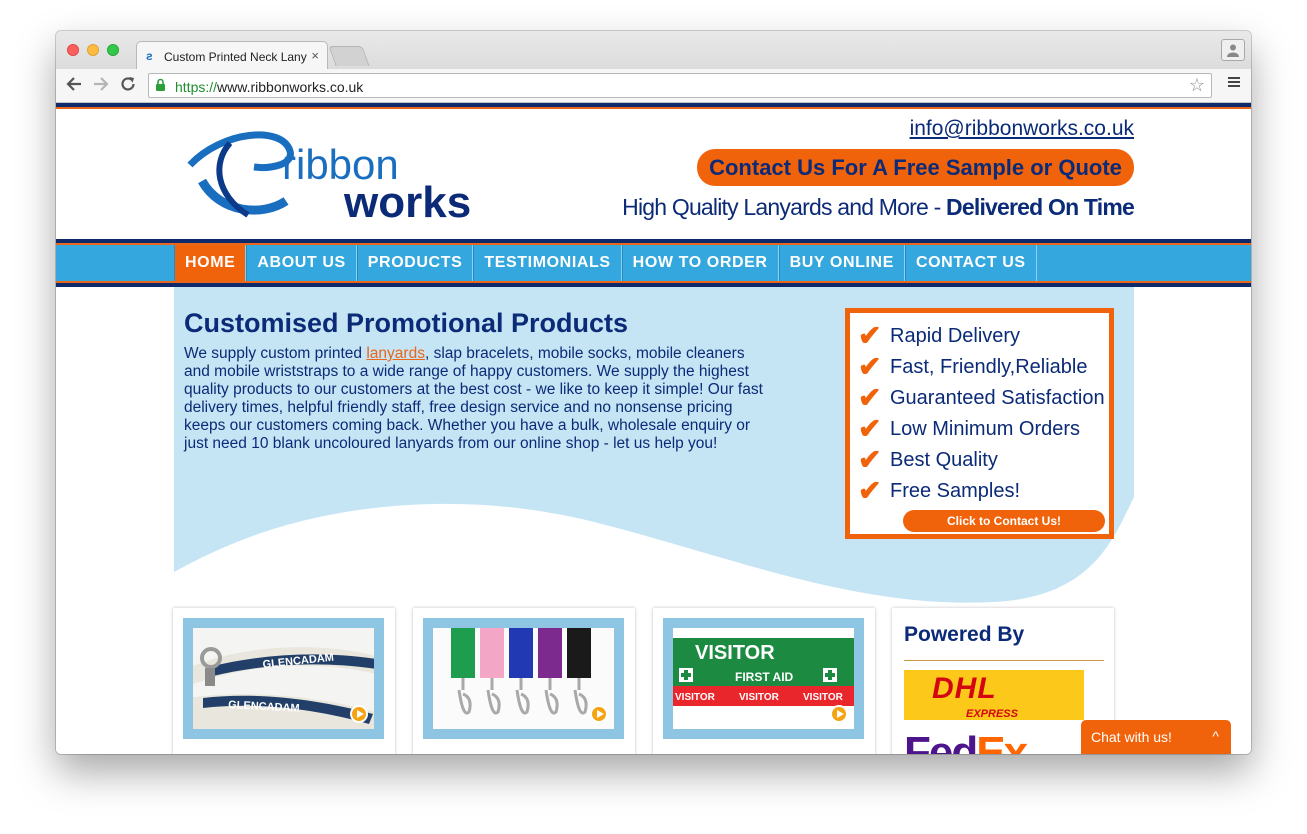 Image resolution: width=1307 pixels, height=834 pixels. I want to click on powered-by-title: Powered By, so click(964, 634).